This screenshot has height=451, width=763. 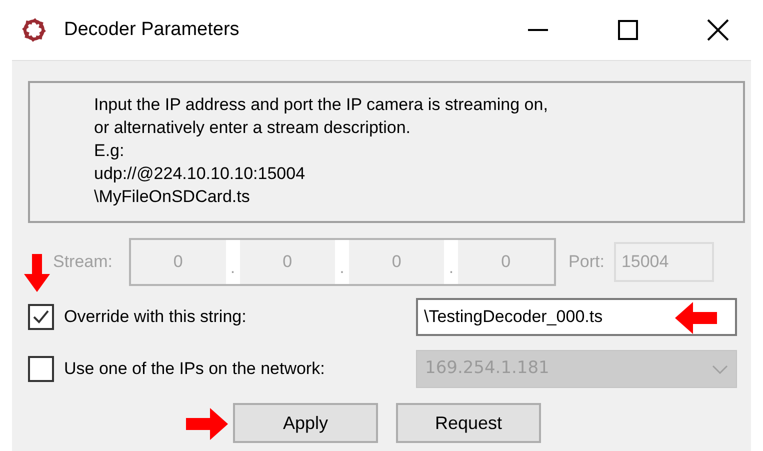 What do you see at coordinates (576, 317) in the screenshot?
I see `override-string-field: \TestingDecoder_000.ts` at bounding box center [576, 317].